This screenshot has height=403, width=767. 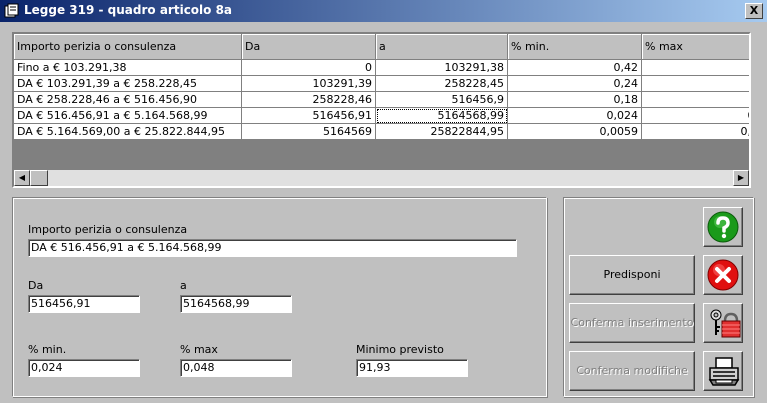 I want to click on cell-da: 103291,39, so click(x=309, y=84).